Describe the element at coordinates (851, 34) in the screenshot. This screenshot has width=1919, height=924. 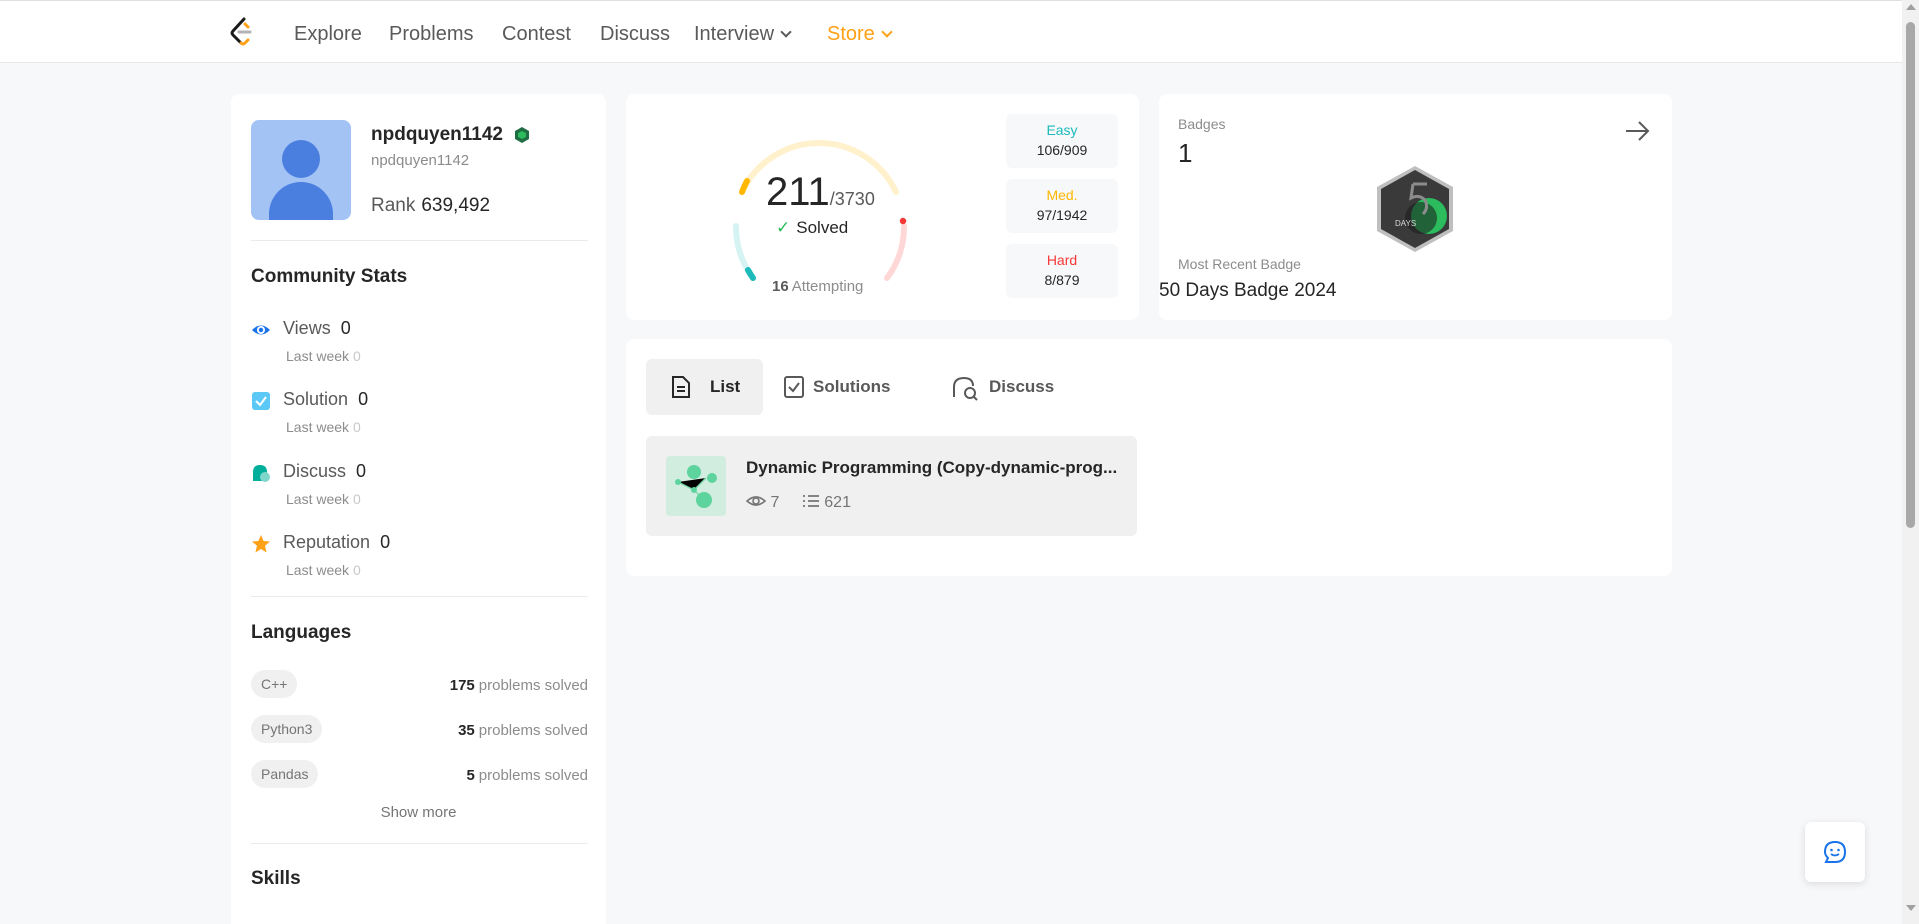
I see `nav-store-label: Store` at that location.